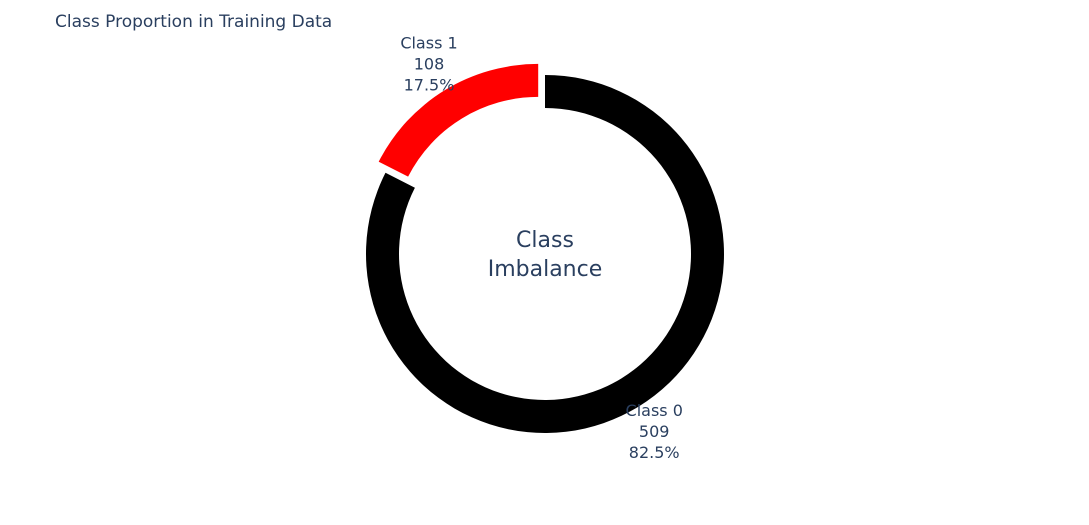 This screenshot has width=1089, height=525. Describe the element at coordinates (654, 431) in the screenshot. I see `slice-label-class-0: Class 0 509 82.5%` at that location.